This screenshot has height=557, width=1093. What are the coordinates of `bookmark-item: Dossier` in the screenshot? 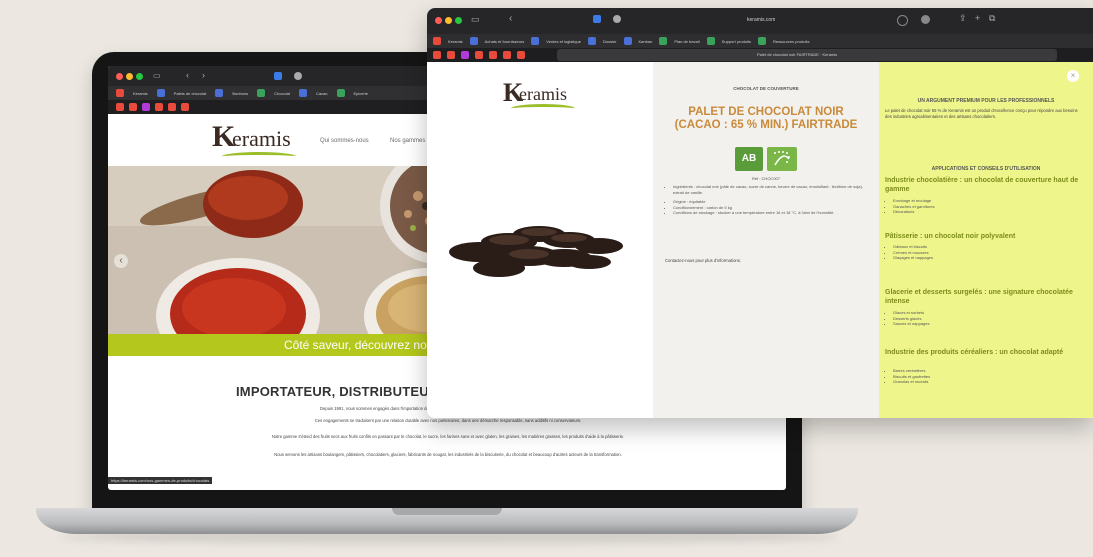 It's located at (610, 41).